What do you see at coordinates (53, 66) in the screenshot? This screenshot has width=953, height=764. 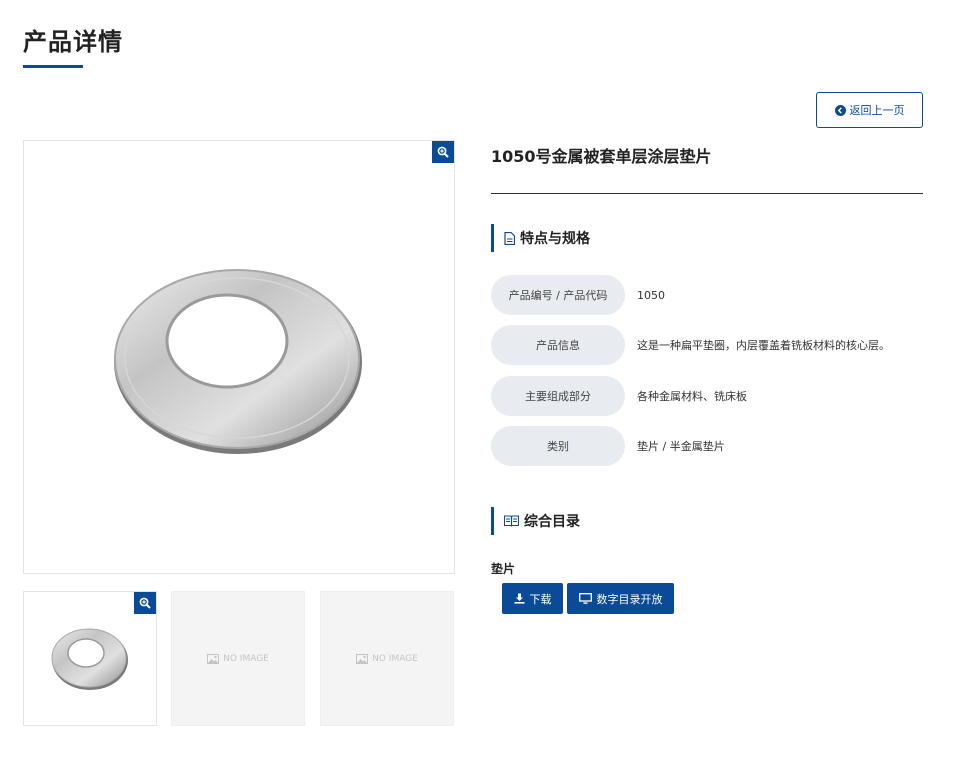 I see `title-underline` at bounding box center [53, 66].